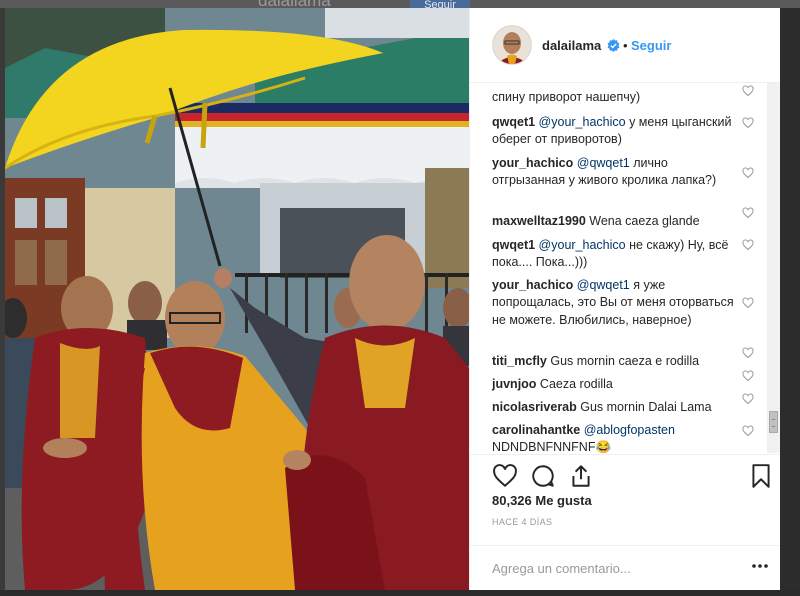 This screenshot has height=596, width=800. Describe the element at coordinates (773, 268) in the screenshot. I see `comments-scrollbar` at that location.